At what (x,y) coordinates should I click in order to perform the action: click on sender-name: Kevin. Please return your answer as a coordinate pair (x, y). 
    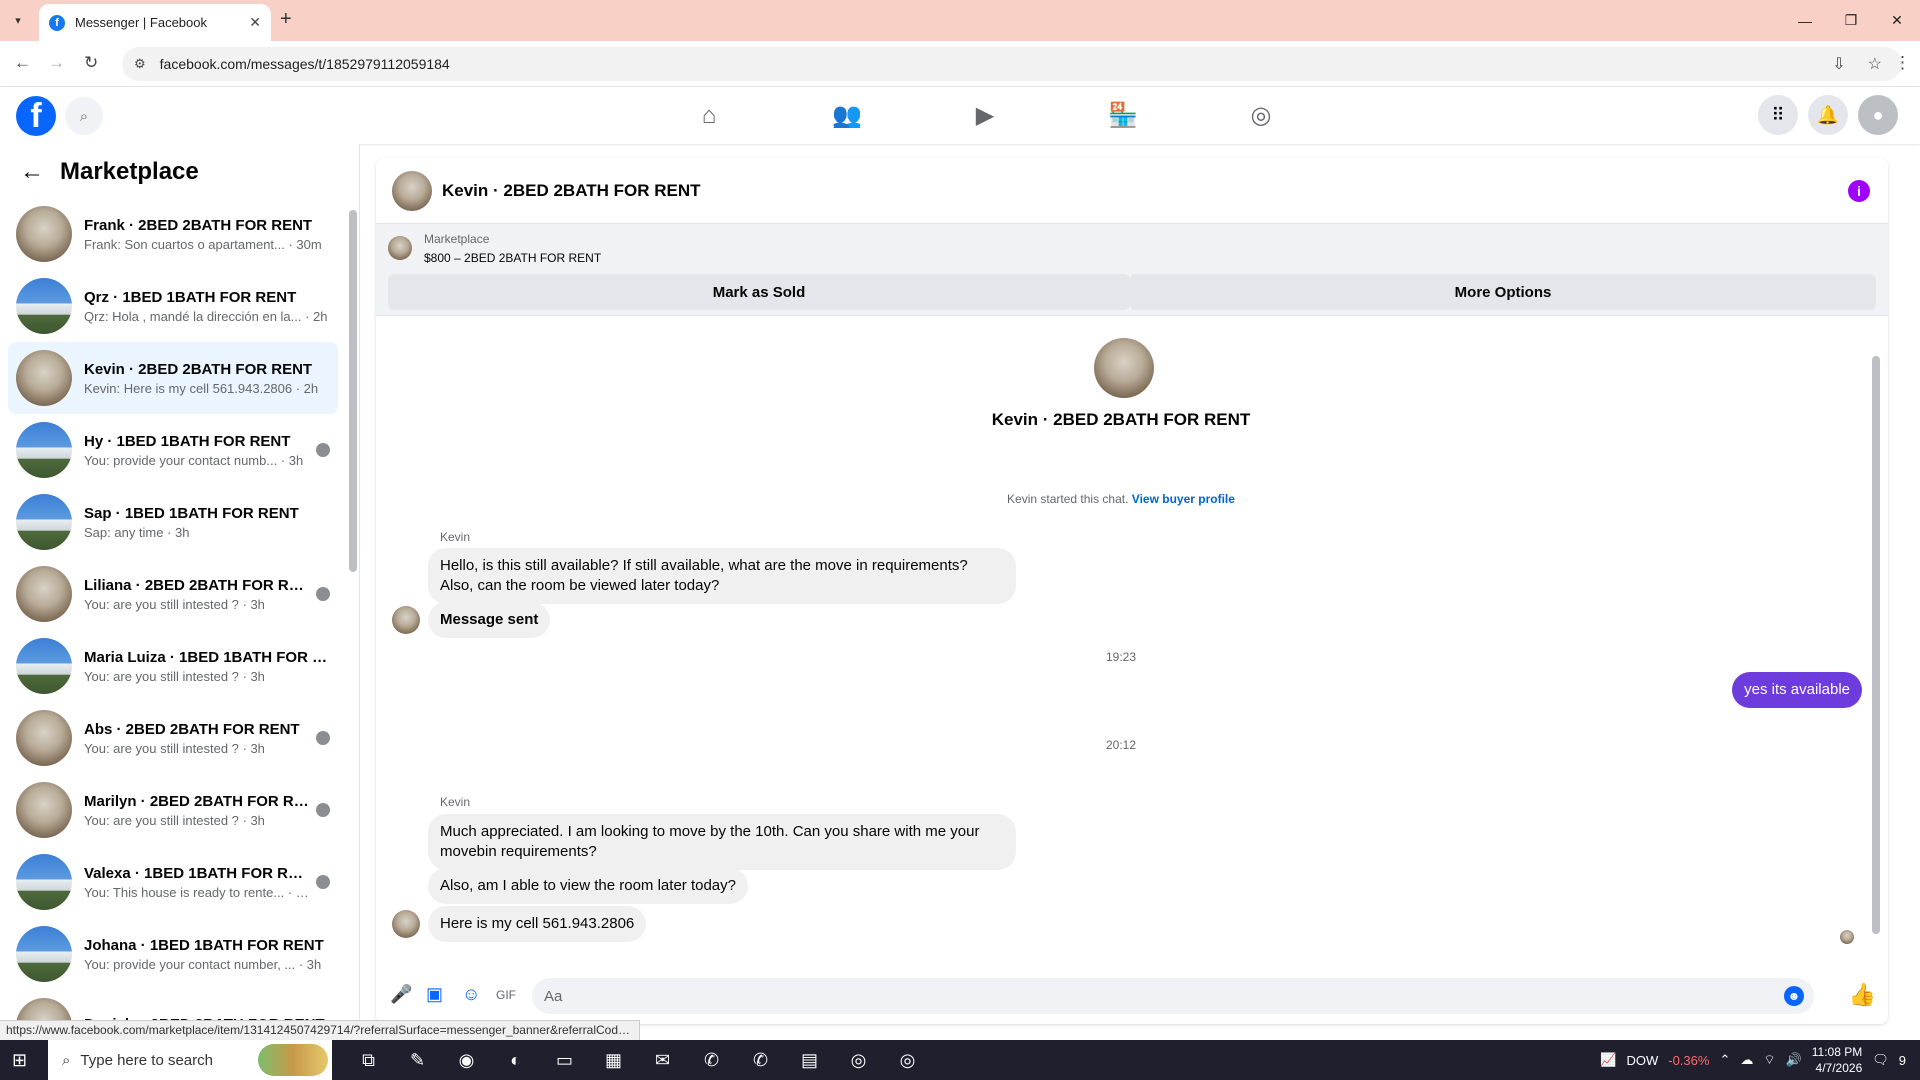
    Looking at the image, I should click on (455, 802).